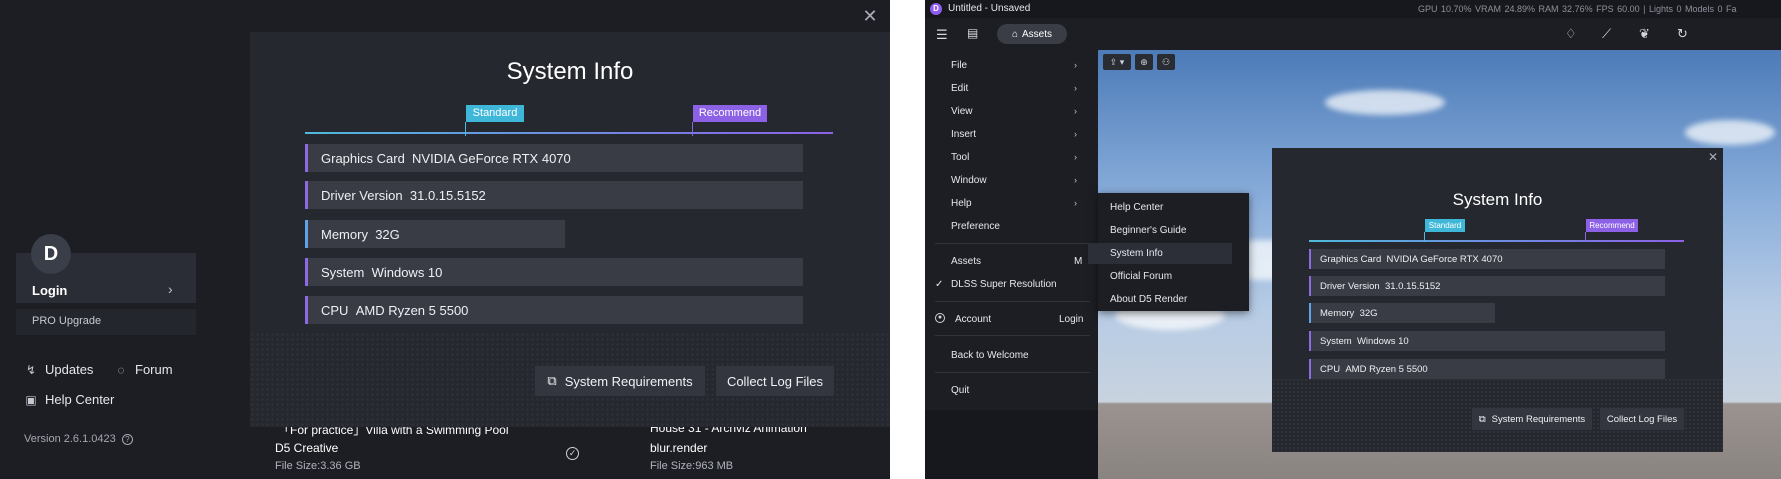 This screenshot has height=479, width=1781. Describe the element at coordinates (1136, 207) in the screenshot. I see `submenu-help-center: Help Center` at that location.